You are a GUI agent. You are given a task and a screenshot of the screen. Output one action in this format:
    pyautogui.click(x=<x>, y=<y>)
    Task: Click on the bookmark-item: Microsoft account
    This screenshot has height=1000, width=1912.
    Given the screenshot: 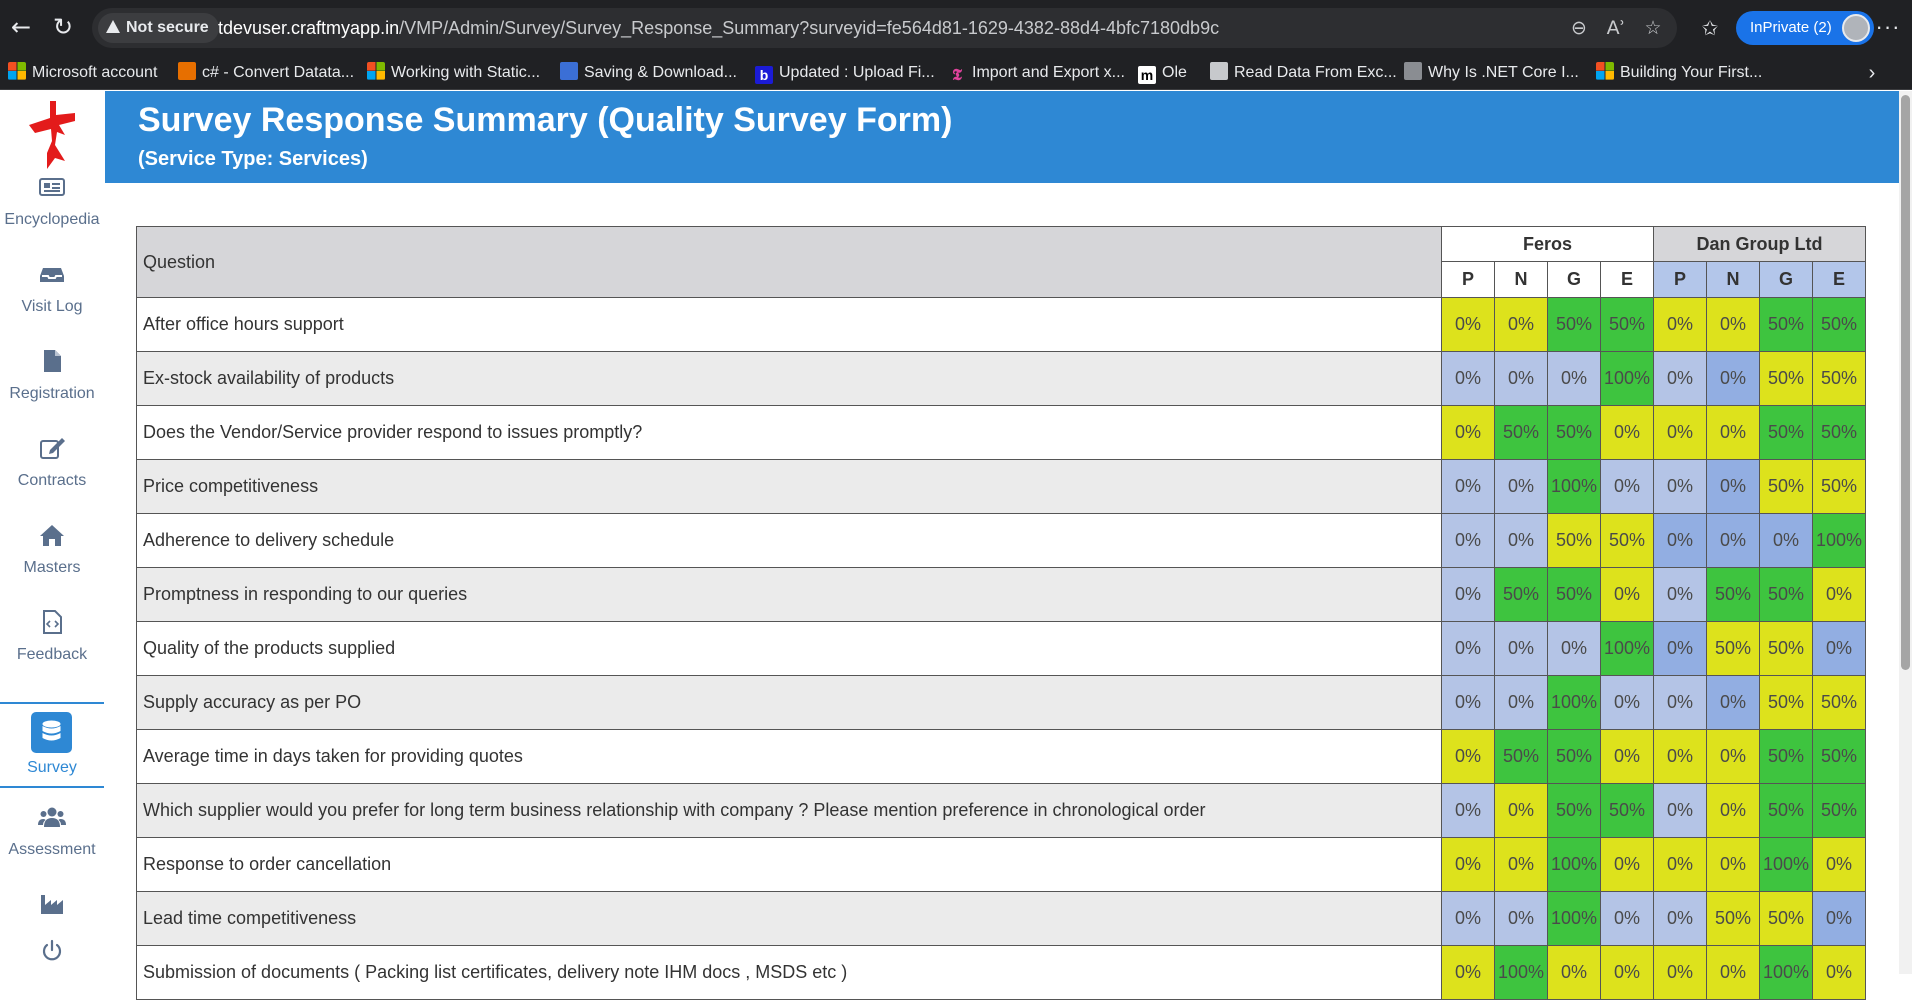 What is the action you would take?
    pyautogui.click(x=82, y=73)
    